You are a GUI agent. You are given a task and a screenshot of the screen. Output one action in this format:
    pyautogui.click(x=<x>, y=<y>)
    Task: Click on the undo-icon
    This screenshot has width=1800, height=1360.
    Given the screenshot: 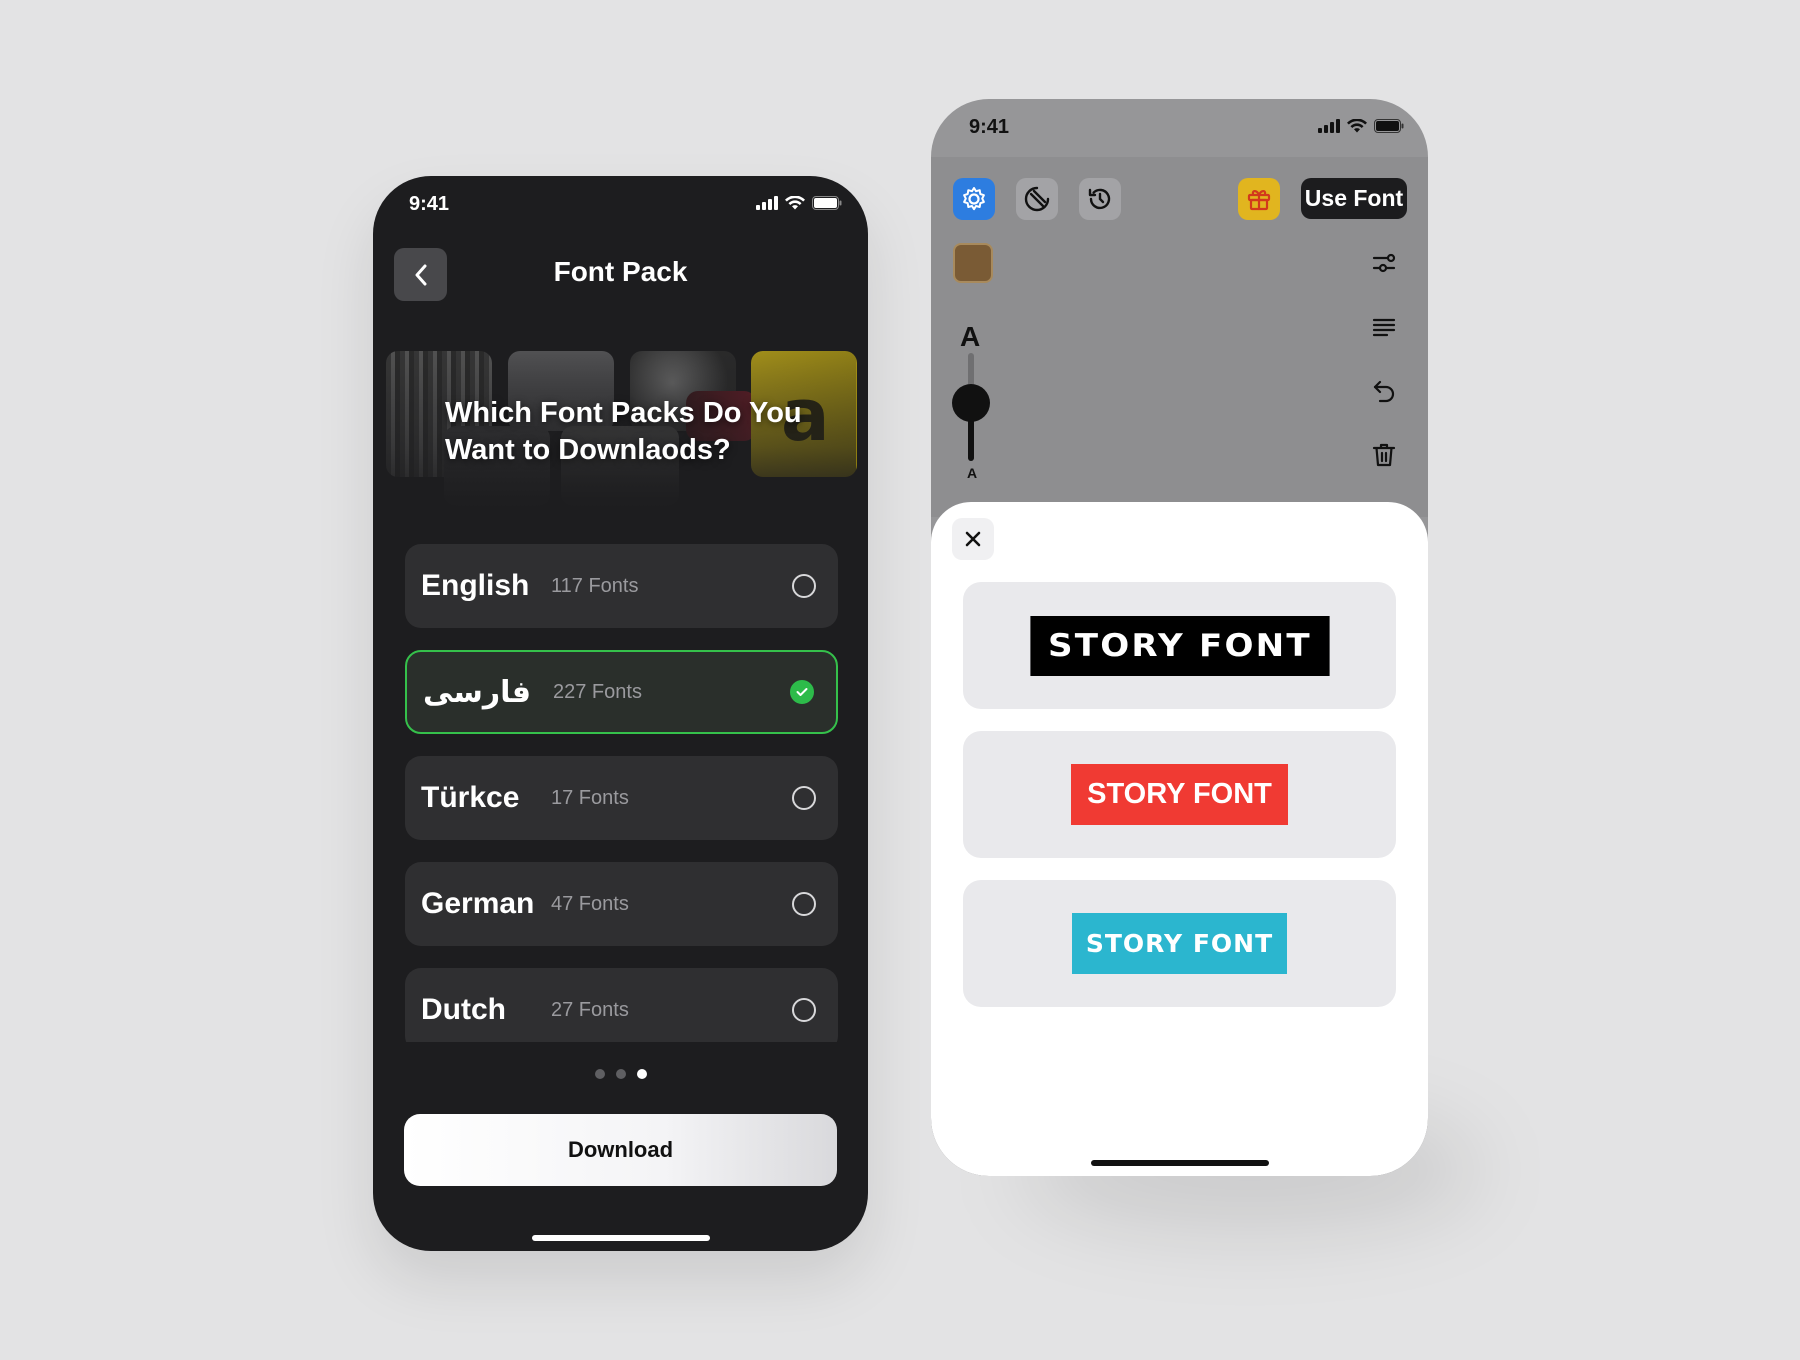 What is the action you would take?
    pyautogui.click(x=1384, y=391)
    